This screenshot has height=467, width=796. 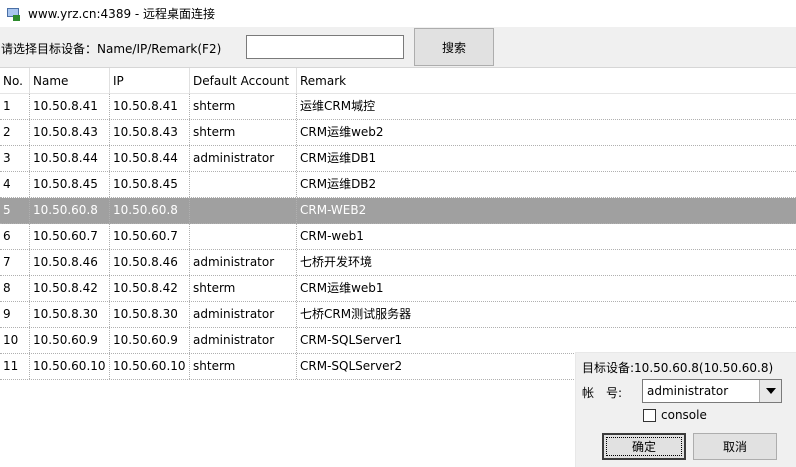 I want to click on column-header-remark: Remark, so click(x=546, y=81).